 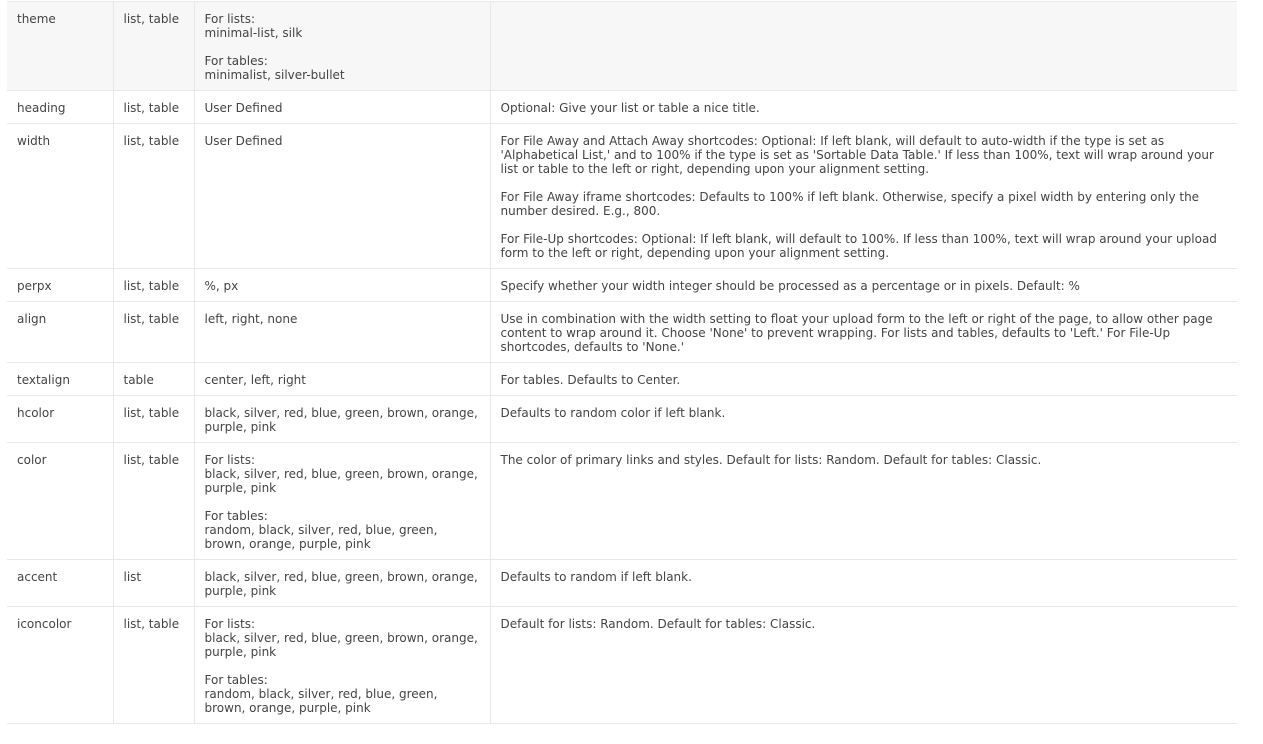 I want to click on attribute-description-cell: Defaults to random if left blank., so click(x=863, y=583).